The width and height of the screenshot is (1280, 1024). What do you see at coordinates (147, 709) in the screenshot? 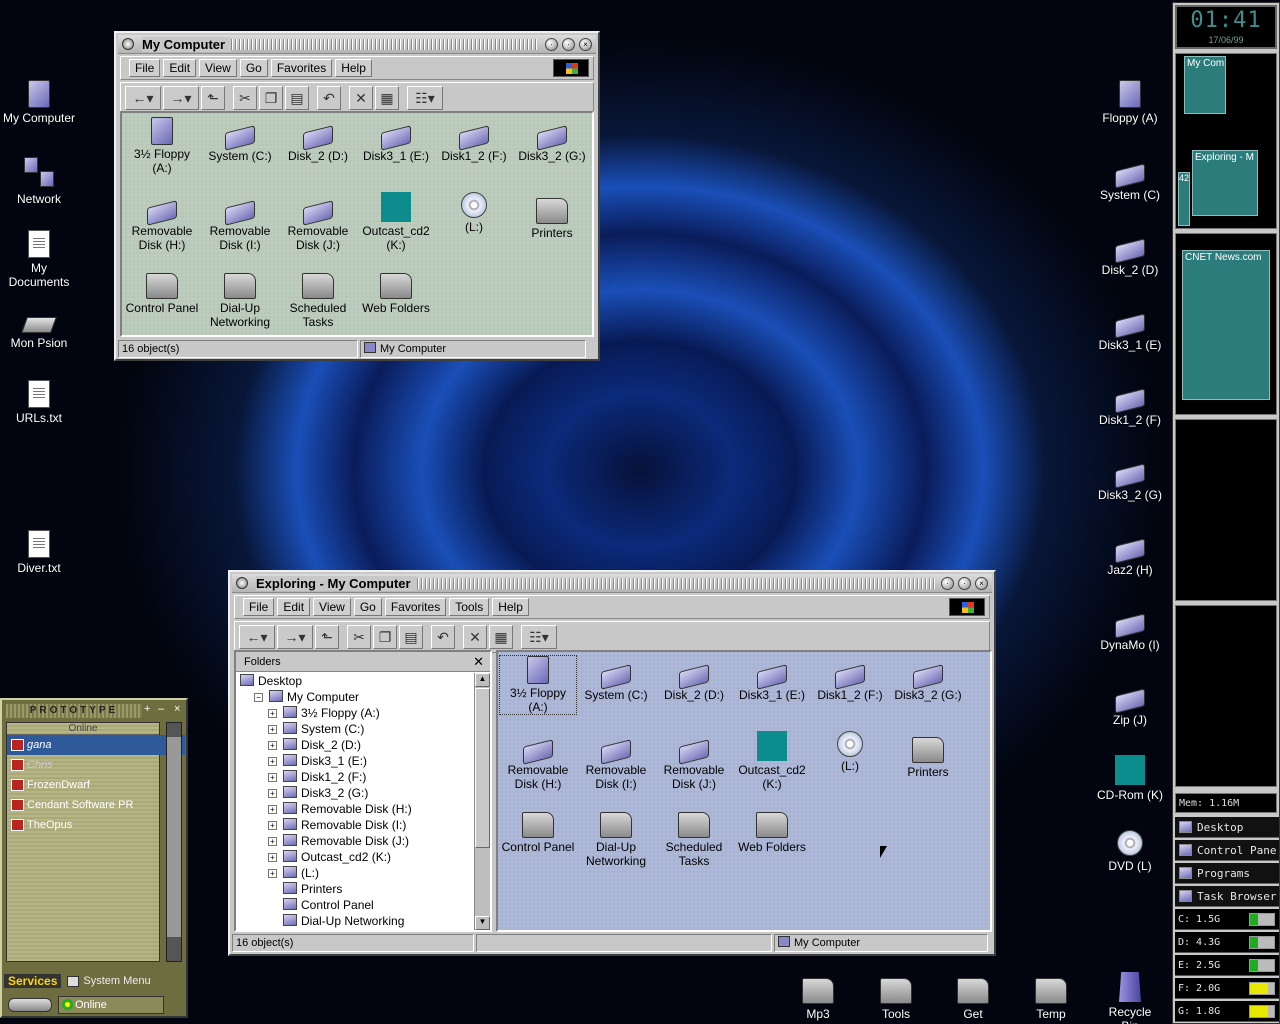
I see `icq-add-icon: +` at bounding box center [147, 709].